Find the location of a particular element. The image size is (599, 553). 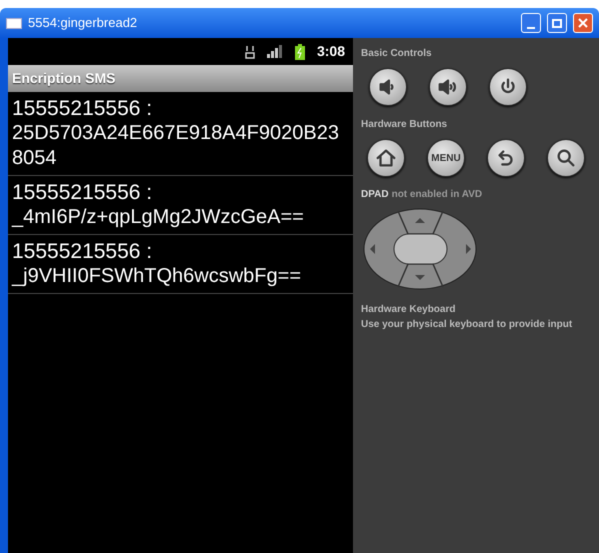

dpad-note: not enabled in AVD is located at coordinates (437, 195).